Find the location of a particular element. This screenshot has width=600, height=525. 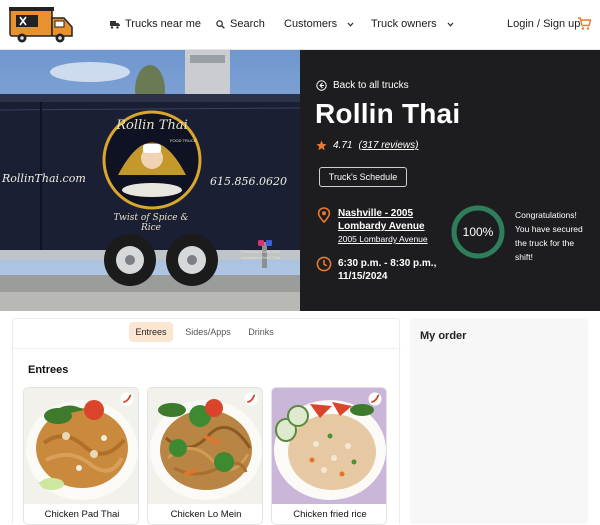

rating-row: 4.71 (317 reviews) is located at coordinates (367, 145).